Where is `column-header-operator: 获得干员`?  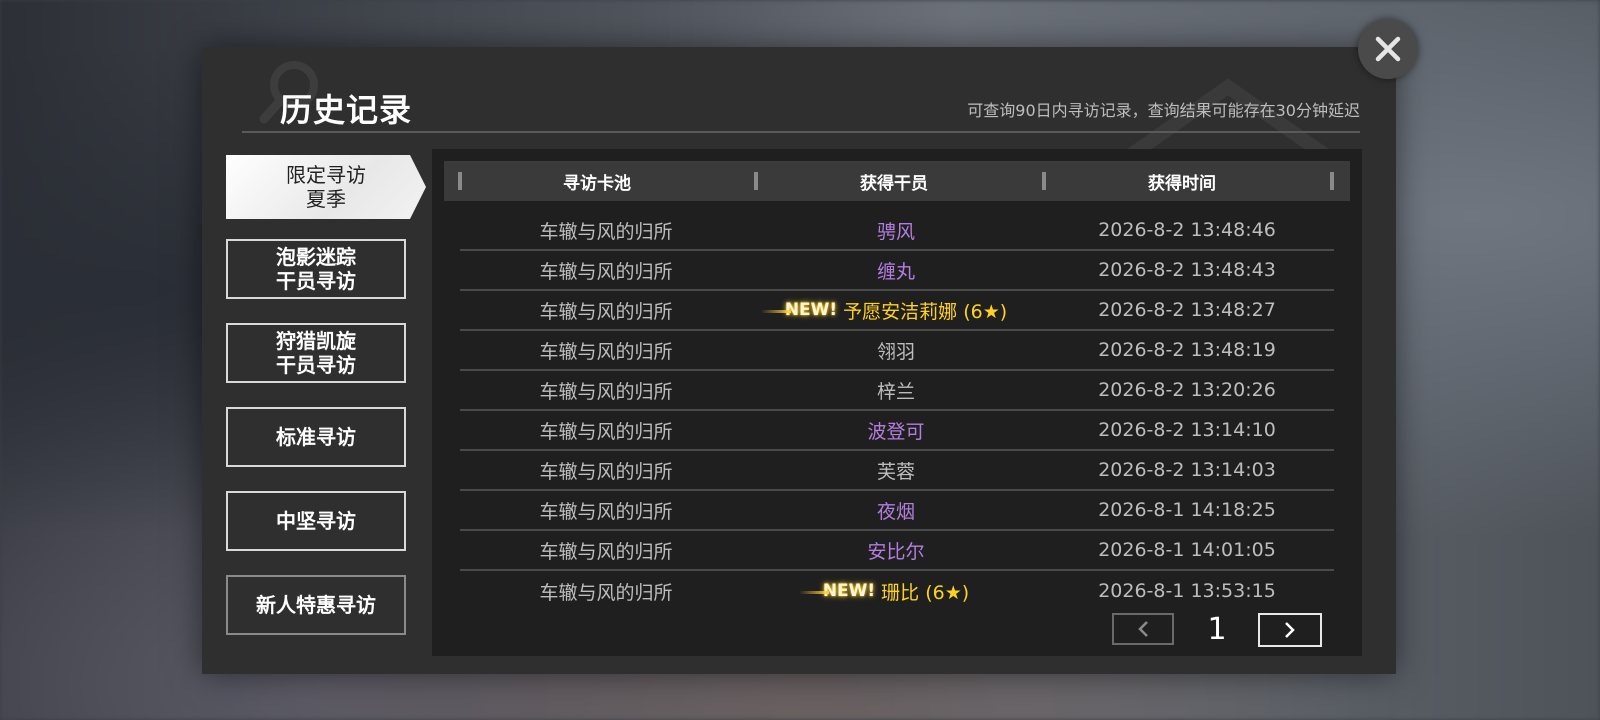
column-header-operator: 获得干员 is located at coordinates (894, 181).